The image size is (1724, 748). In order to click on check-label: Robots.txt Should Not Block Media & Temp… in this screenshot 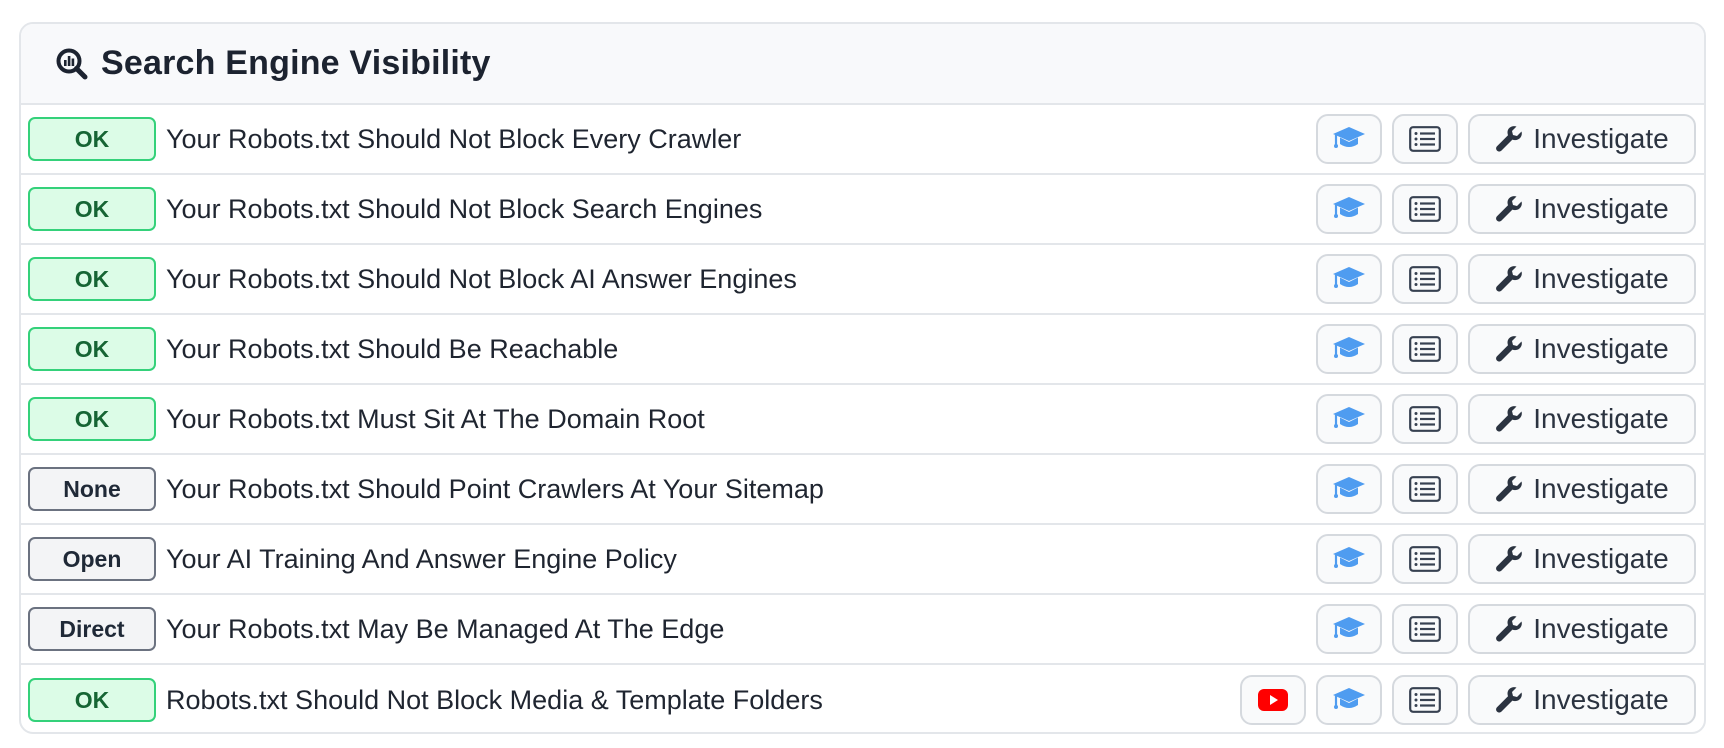, I will do `click(494, 699)`.